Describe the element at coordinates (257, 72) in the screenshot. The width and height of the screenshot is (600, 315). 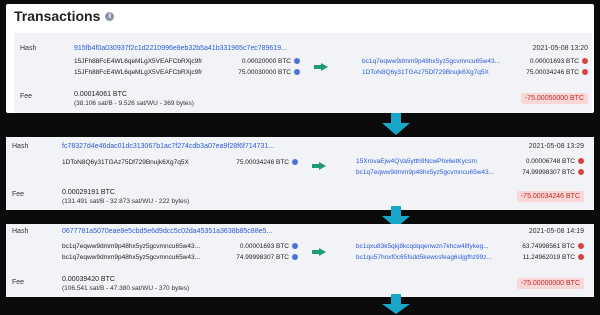
I see `input-amount: 75.00030000 BTC` at that location.